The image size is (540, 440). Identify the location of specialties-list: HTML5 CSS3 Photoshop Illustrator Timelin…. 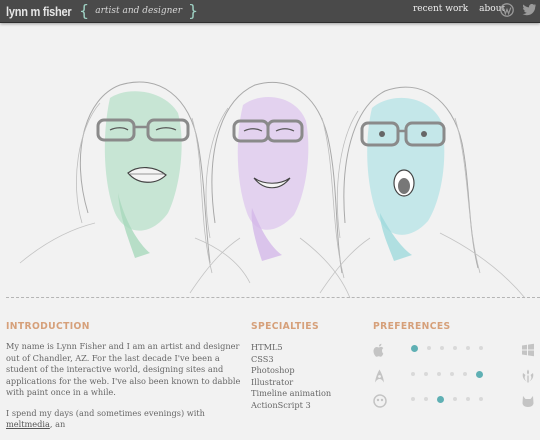
(291, 376).